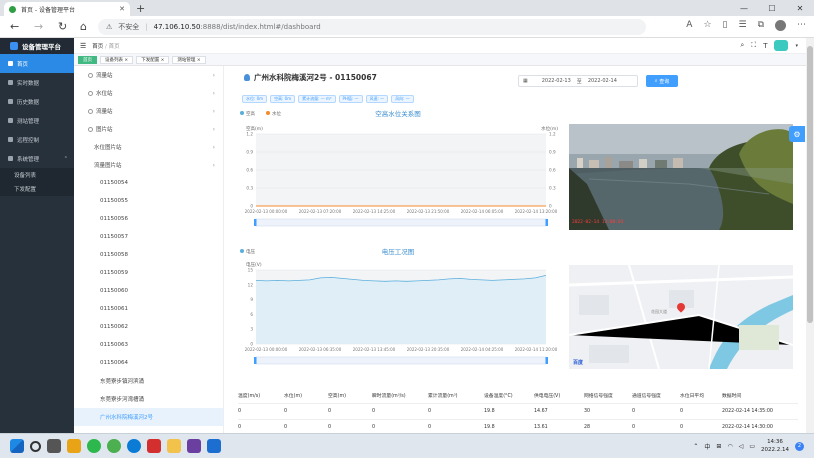  Describe the element at coordinates (109, 27) in the screenshot. I see `security-warning-icon: ⚠` at that location.